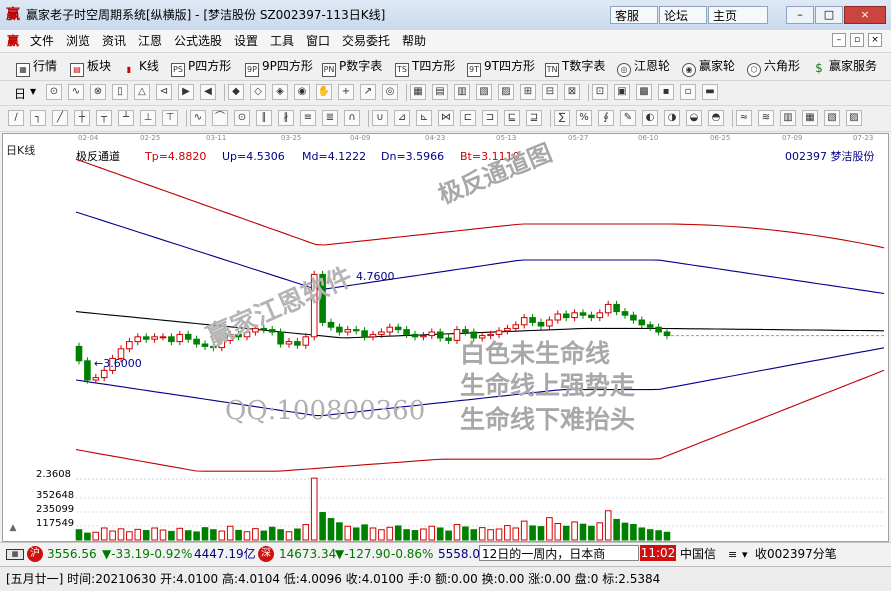 This screenshot has width=891, height=591. What do you see at coordinates (865, 15) in the screenshot?
I see `close-button: ×` at bounding box center [865, 15].